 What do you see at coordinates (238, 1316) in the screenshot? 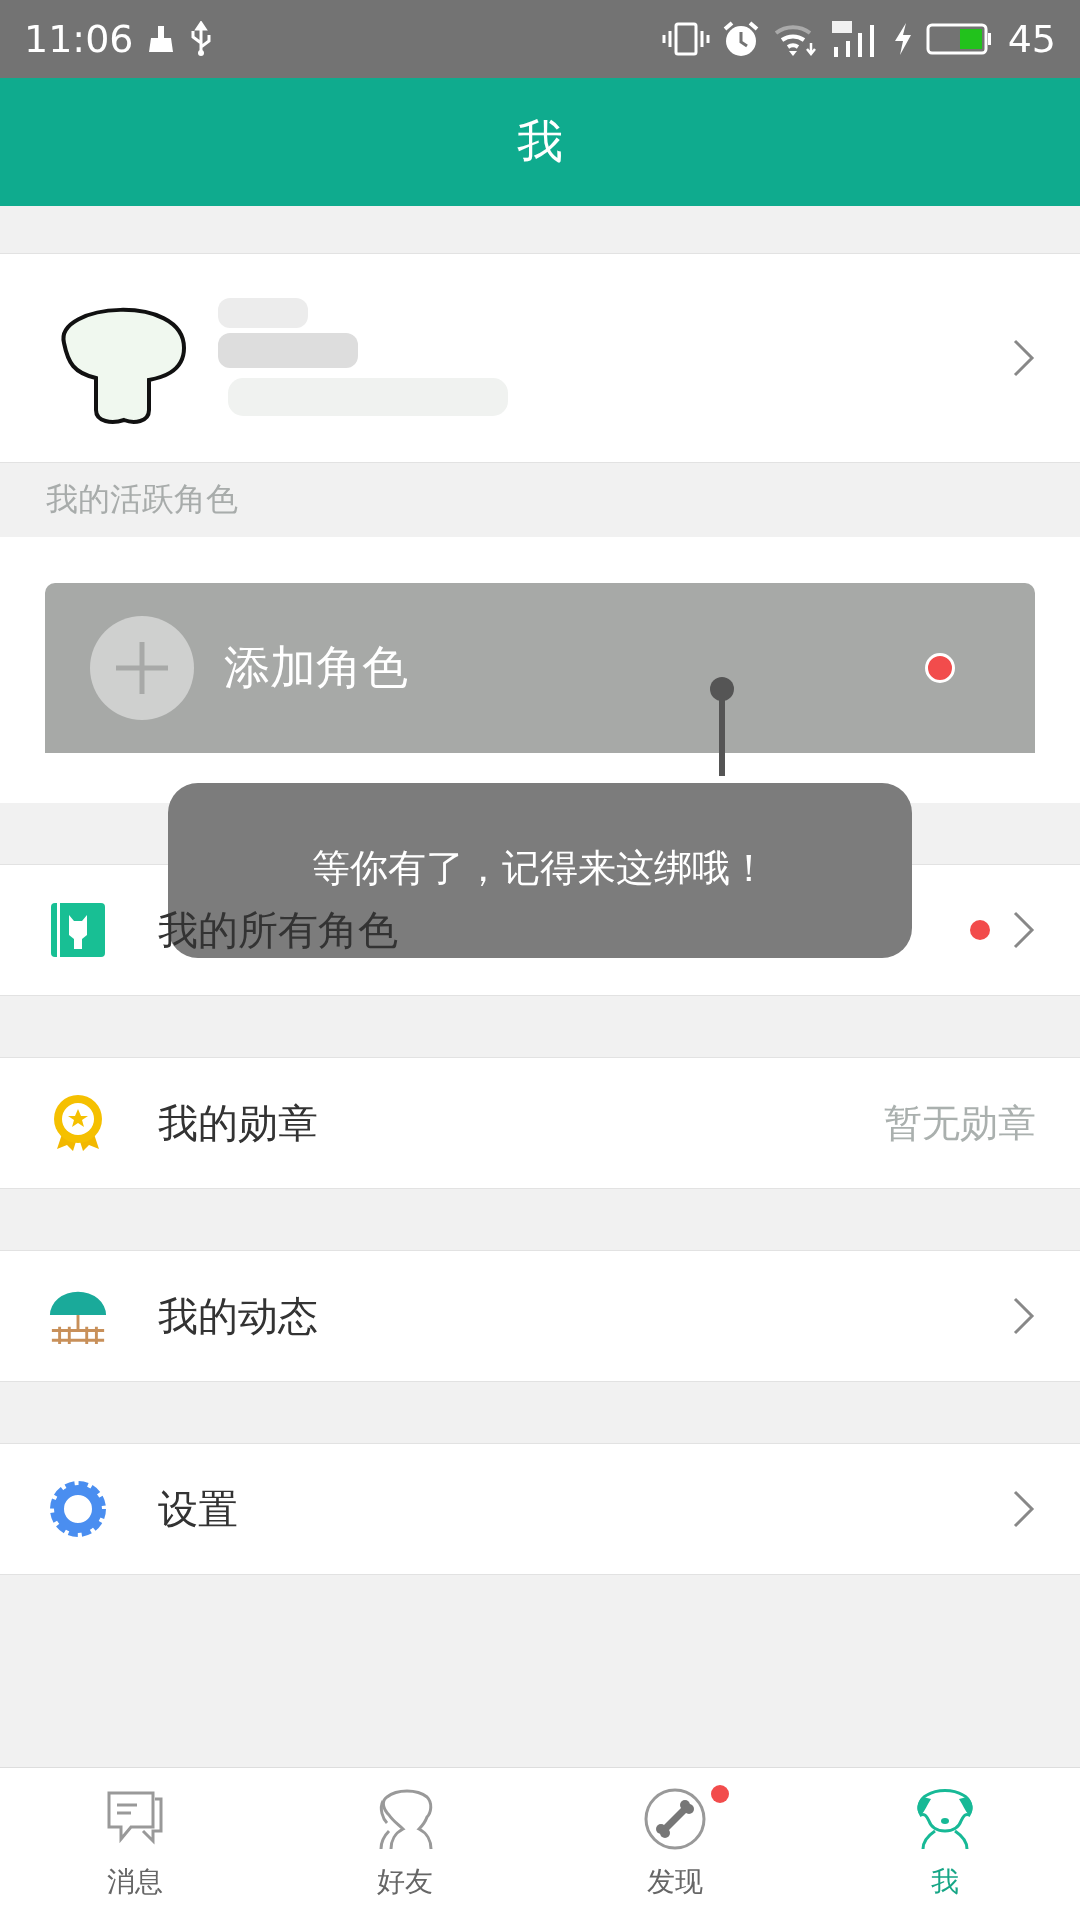
I see `menu-item-label: 我的动态` at bounding box center [238, 1316].